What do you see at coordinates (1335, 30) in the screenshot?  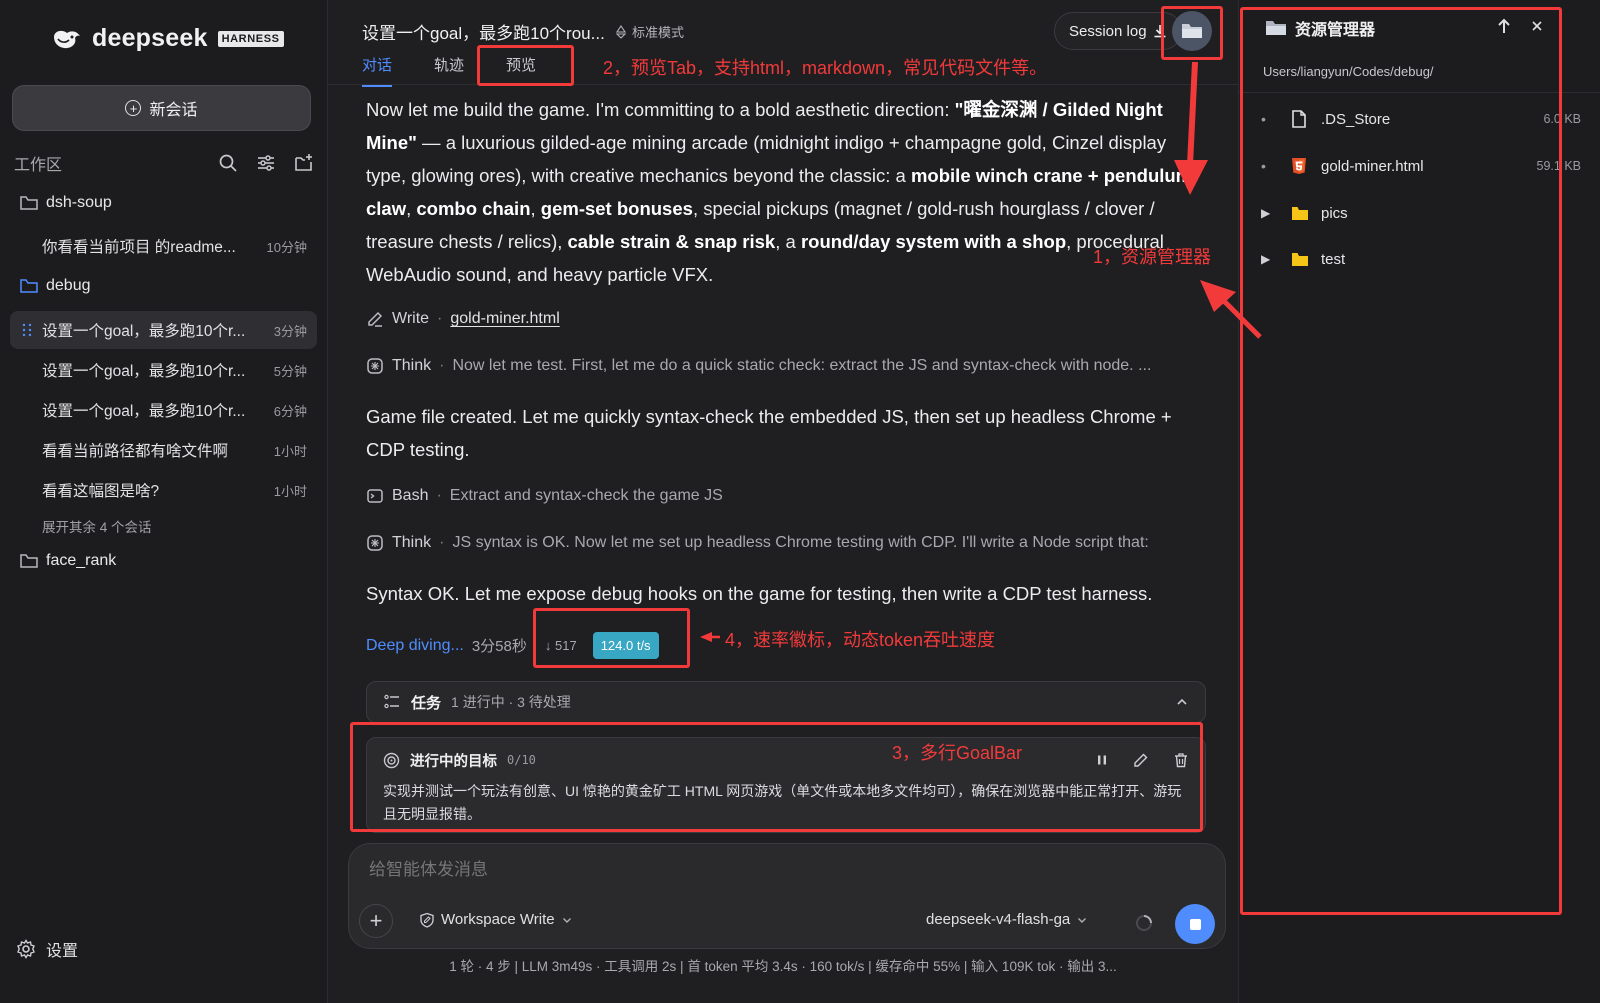 I see `explorer-title: 资源管理器` at bounding box center [1335, 30].